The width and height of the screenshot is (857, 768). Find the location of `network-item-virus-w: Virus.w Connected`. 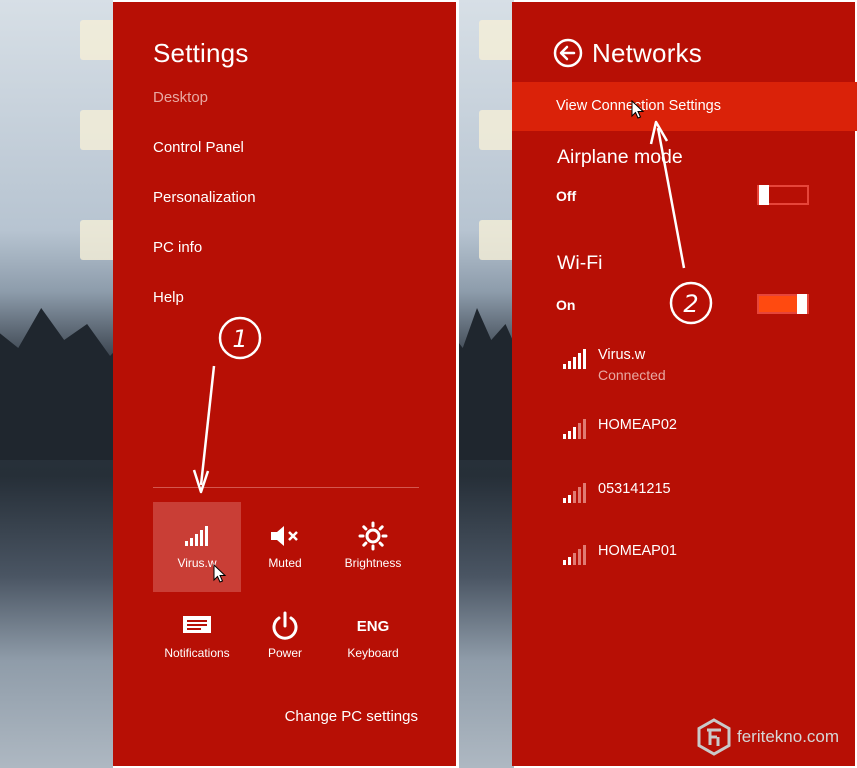

network-item-virus-w: Virus.w Connected is located at coordinates (692, 367).